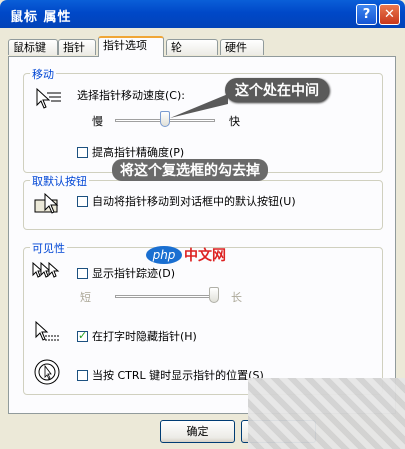 Image resolution: width=405 pixels, height=449 pixels. What do you see at coordinates (164, 255) in the screenshot?
I see `watermark-logo: php` at bounding box center [164, 255].